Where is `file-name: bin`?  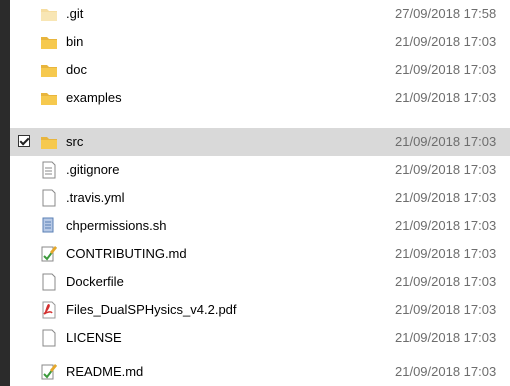 file-name: bin is located at coordinates (75, 41).